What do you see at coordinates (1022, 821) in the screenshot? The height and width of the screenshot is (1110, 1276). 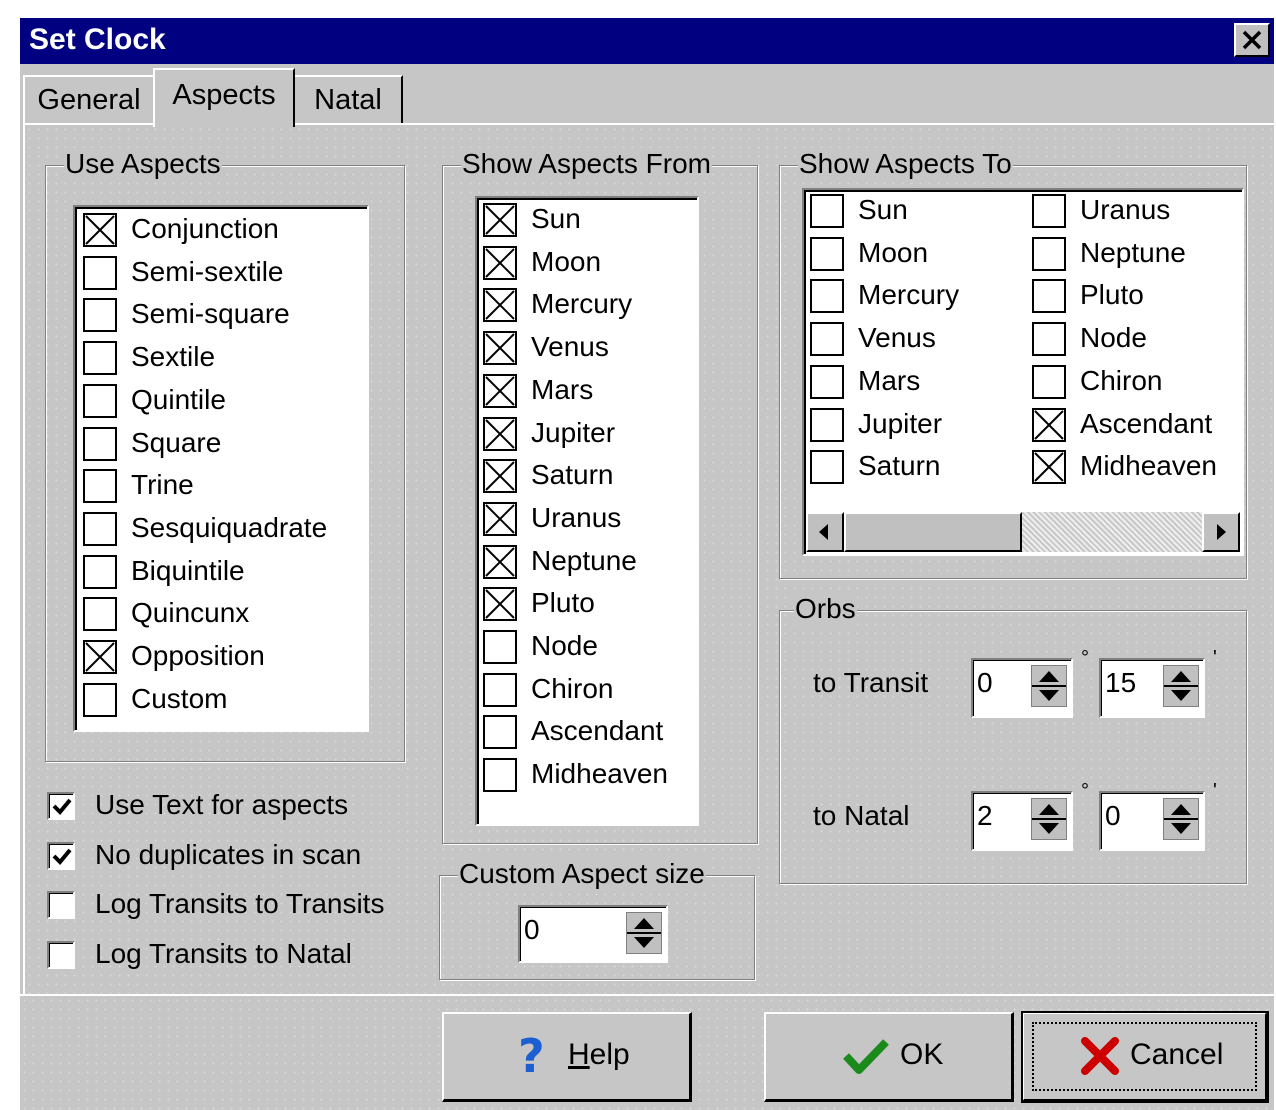 I see `natal-degrees-spinner: 2` at bounding box center [1022, 821].